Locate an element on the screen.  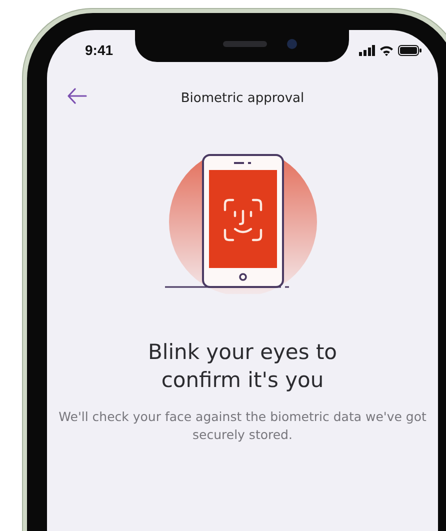
screen-title: Biometric approval is located at coordinates (242, 98).